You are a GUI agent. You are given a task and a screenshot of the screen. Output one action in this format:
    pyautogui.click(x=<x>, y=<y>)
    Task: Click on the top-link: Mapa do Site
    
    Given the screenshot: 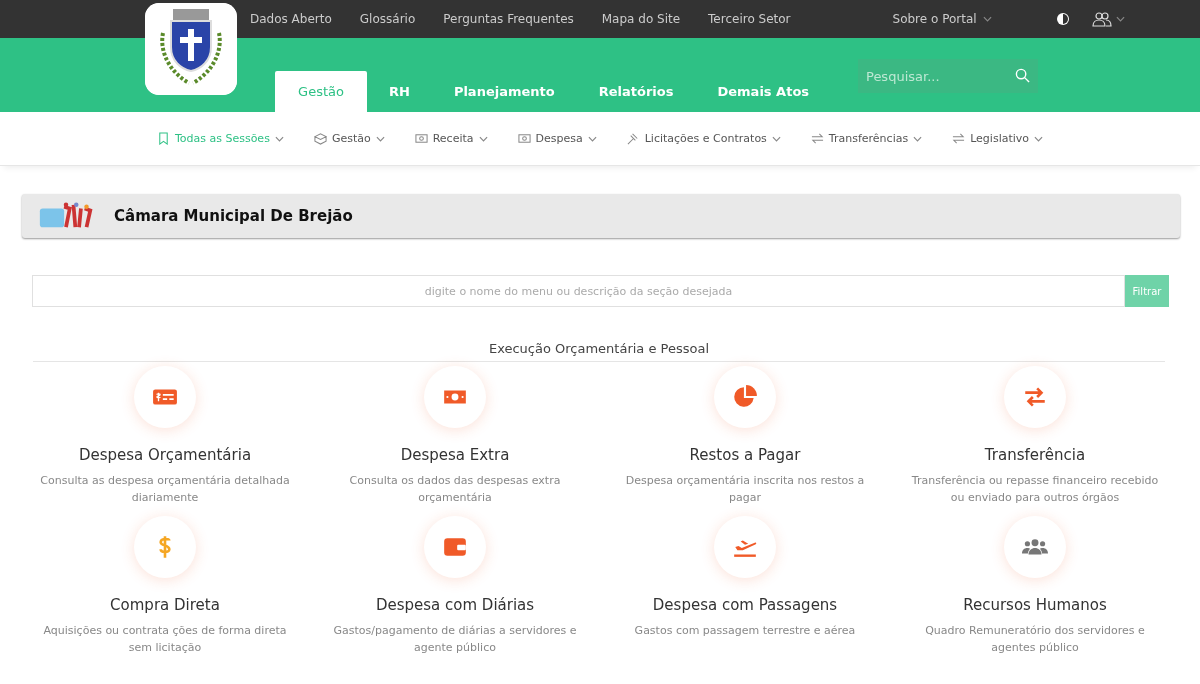 What is the action you would take?
    pyautogui.click(x=641, y=19)
    